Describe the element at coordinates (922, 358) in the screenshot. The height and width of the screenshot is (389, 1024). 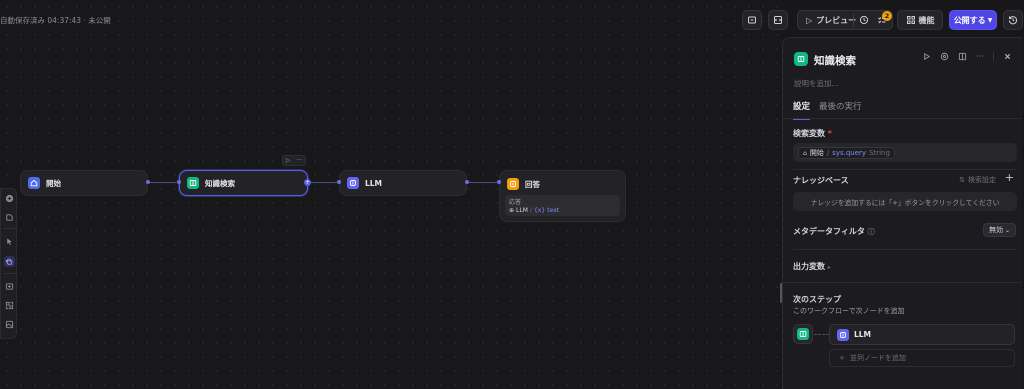
I see `add-parallel-node-button: + 並列ノードを追加` at that location.